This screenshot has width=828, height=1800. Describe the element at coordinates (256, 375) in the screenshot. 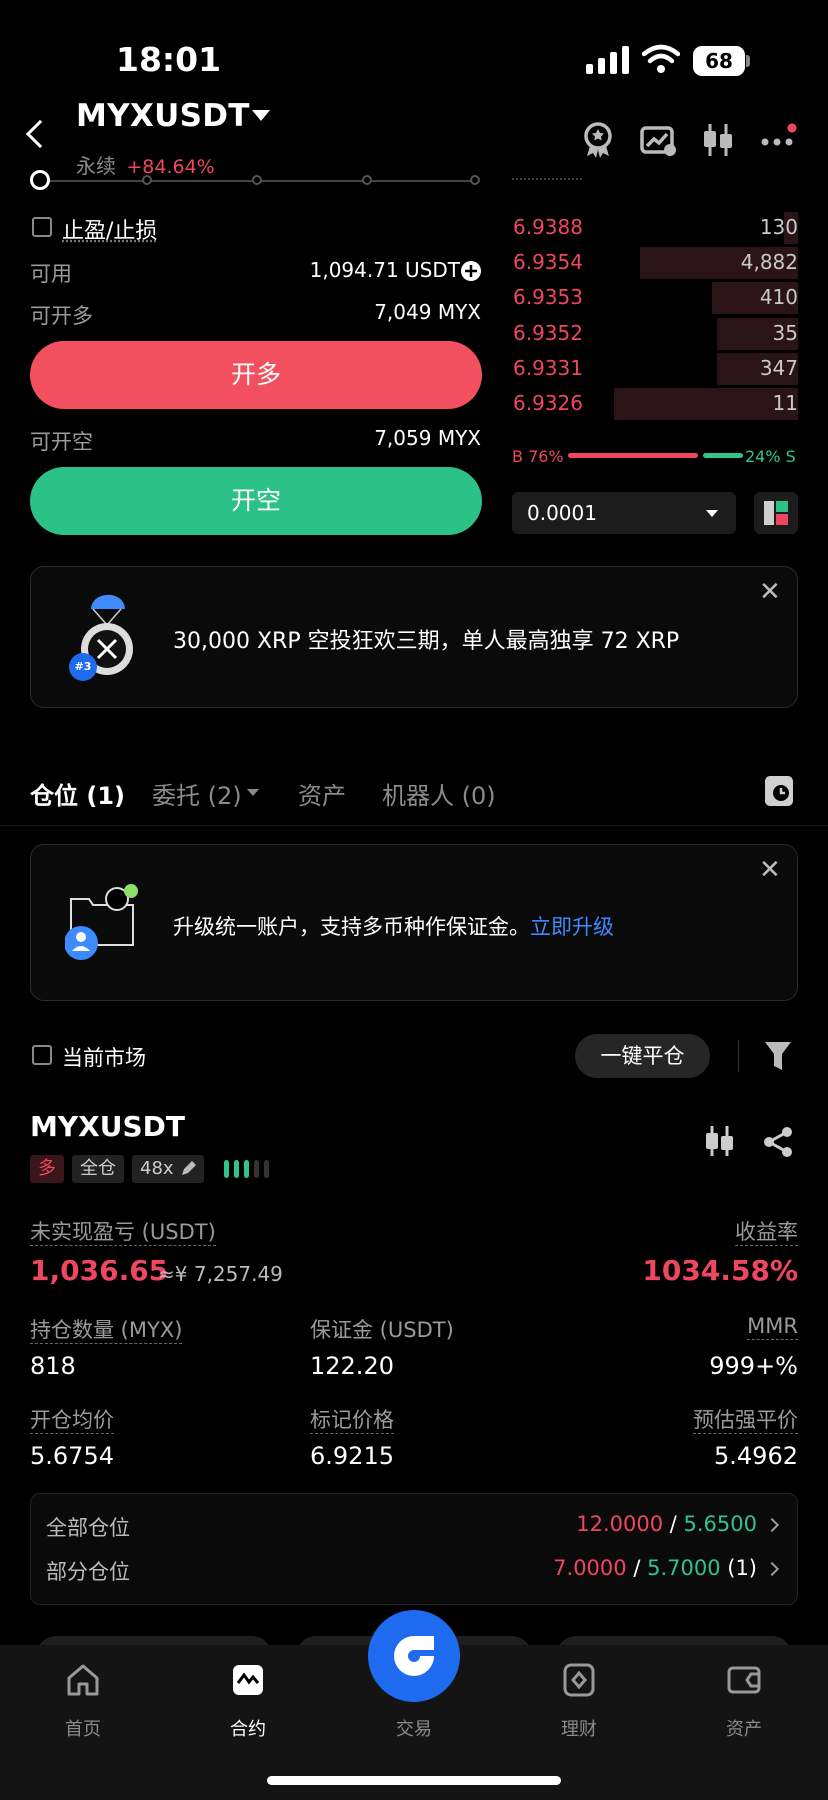

I see `open-long-button: 开多` at that location.